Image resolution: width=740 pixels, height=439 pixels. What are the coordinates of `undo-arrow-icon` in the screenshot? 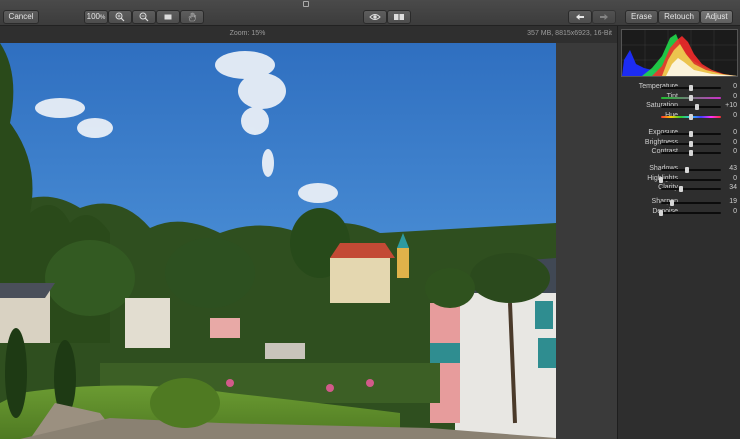 It's located at (580, 17).